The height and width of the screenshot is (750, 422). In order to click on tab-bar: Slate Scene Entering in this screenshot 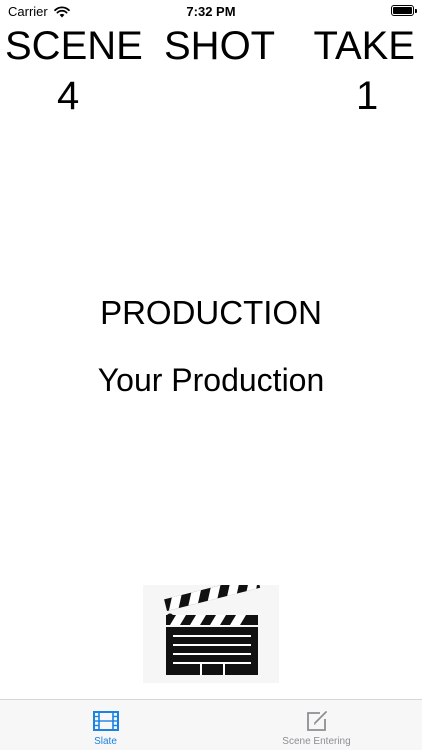, I will do `click(211, 724)`.